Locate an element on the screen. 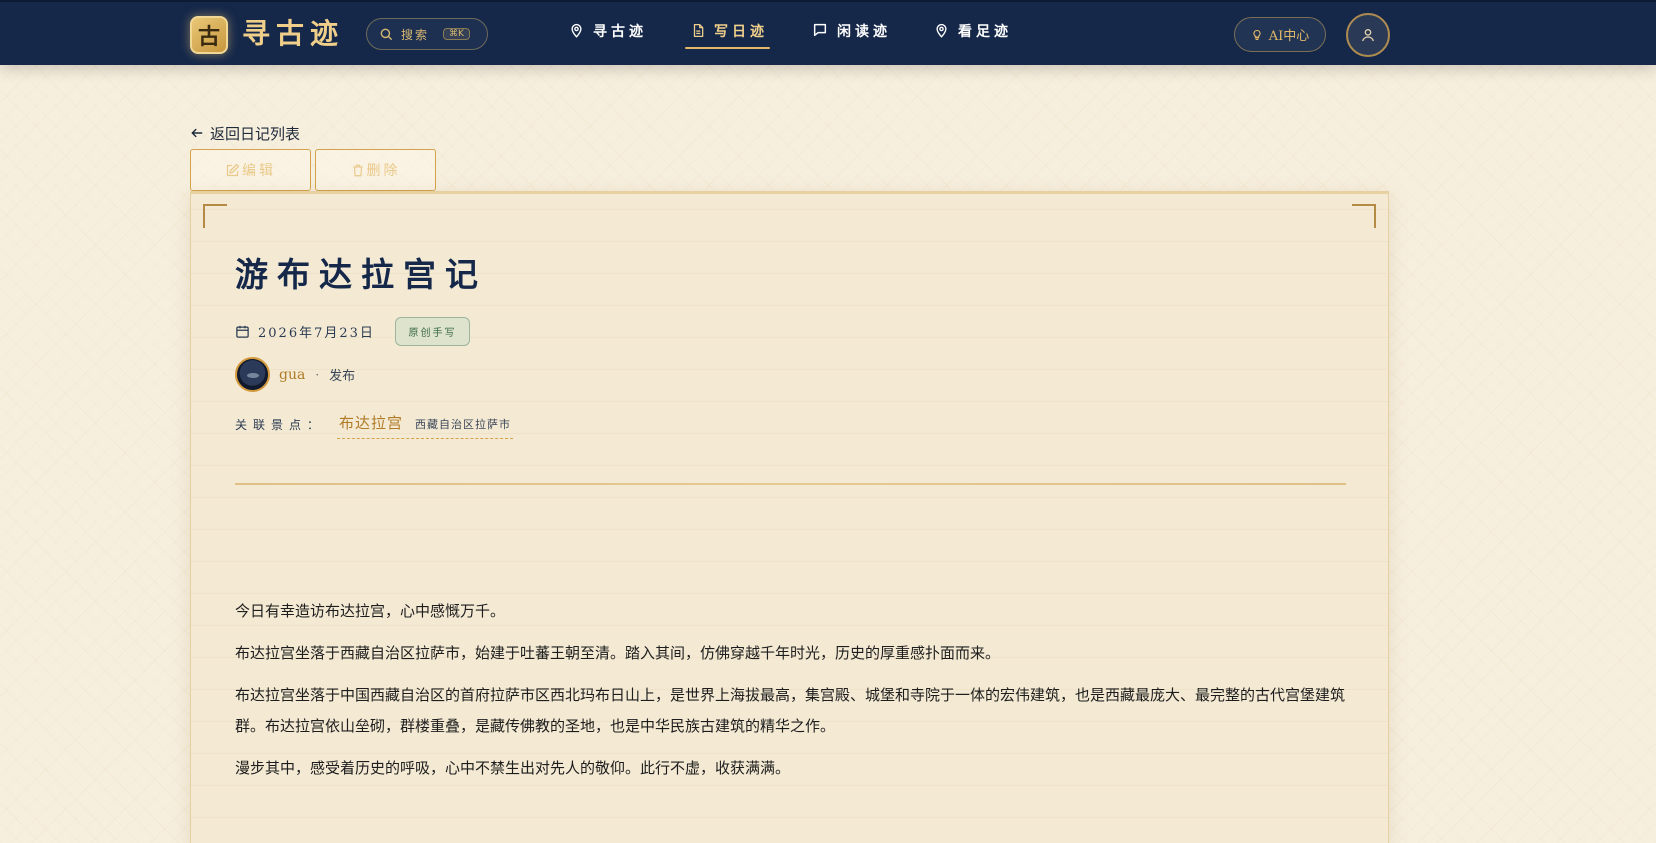  author-action: 发布 is located at coordinates (342, 376).